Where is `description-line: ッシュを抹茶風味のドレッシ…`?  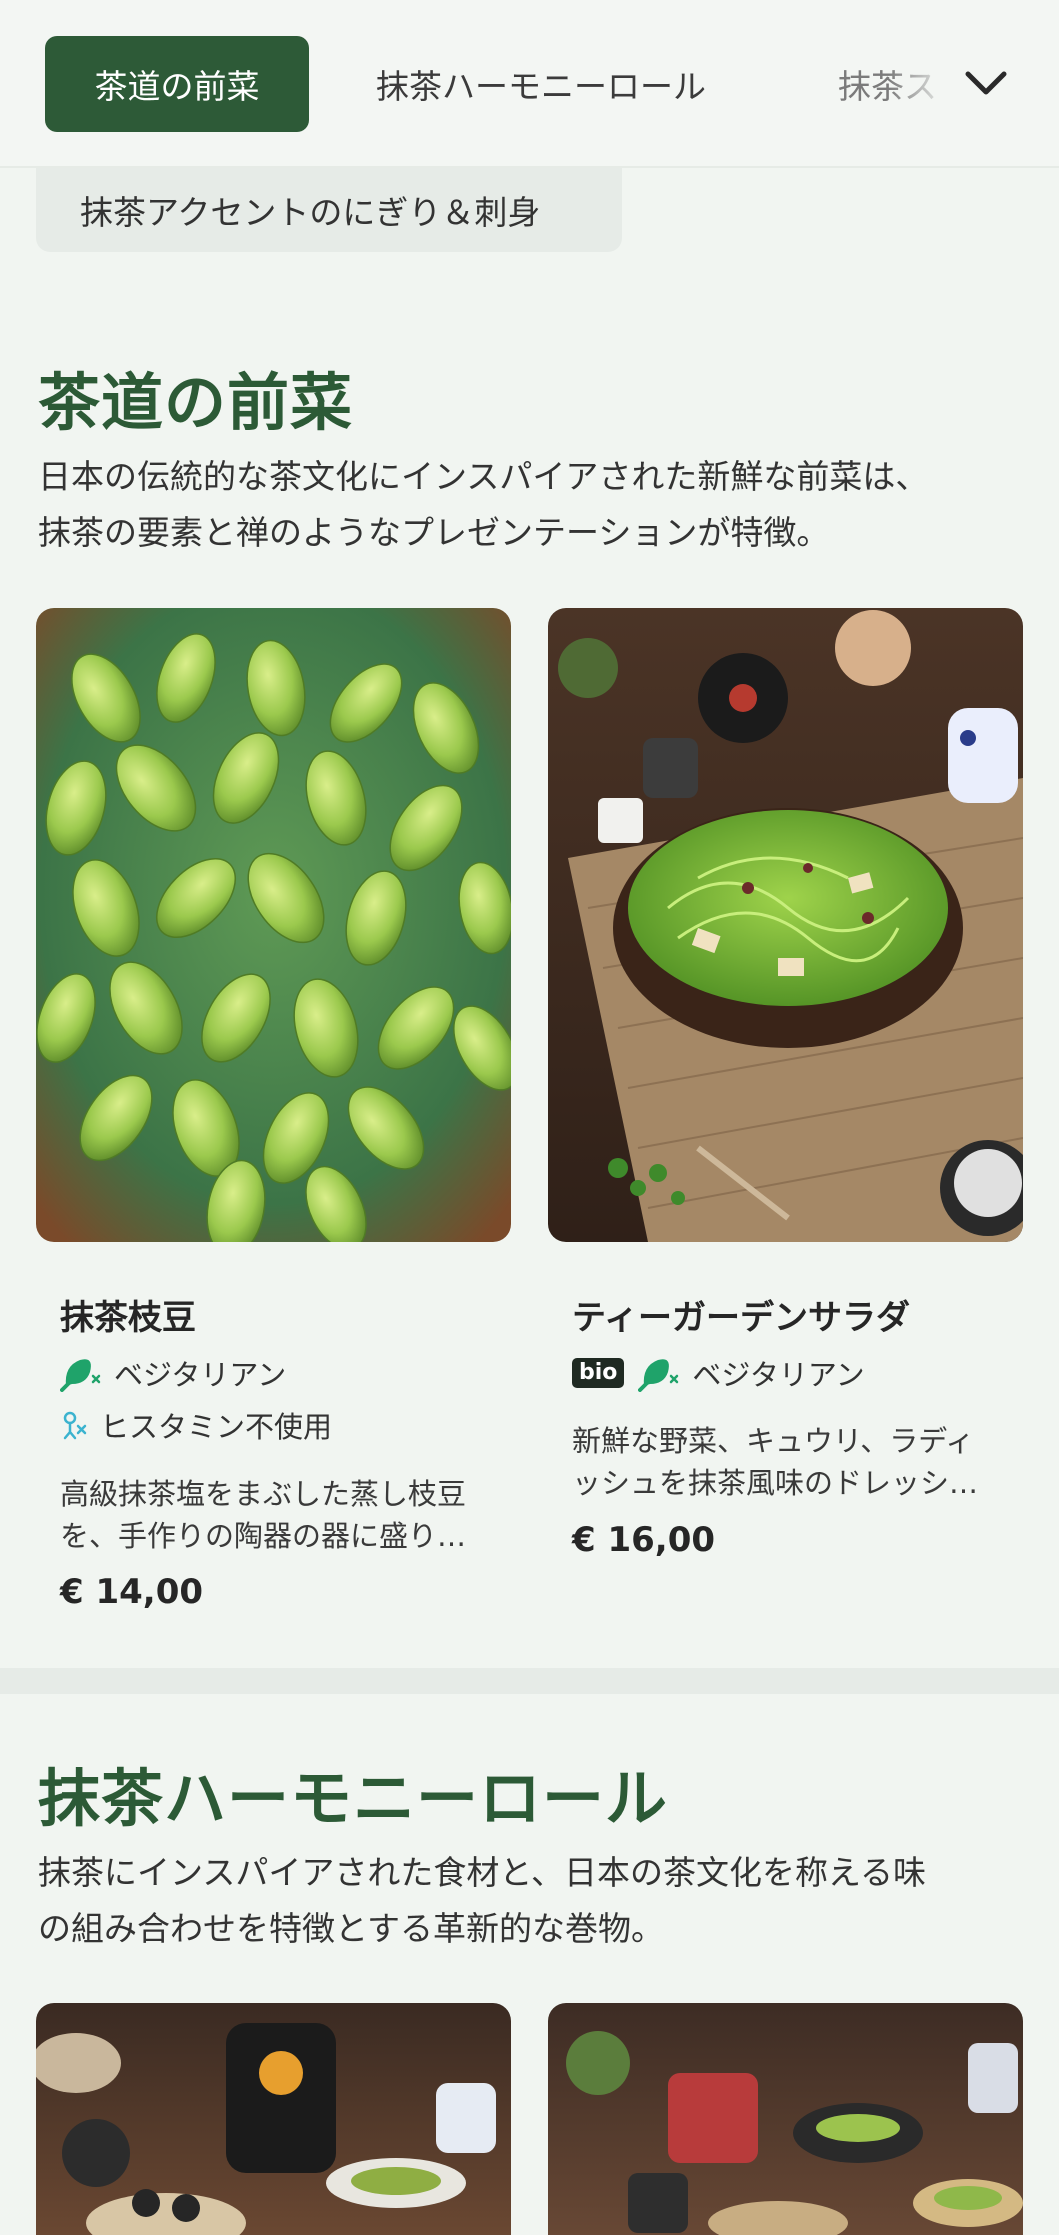
description-line: ッシュを抹茶風味のドレッシ… is located at coordinates (775, 1483).